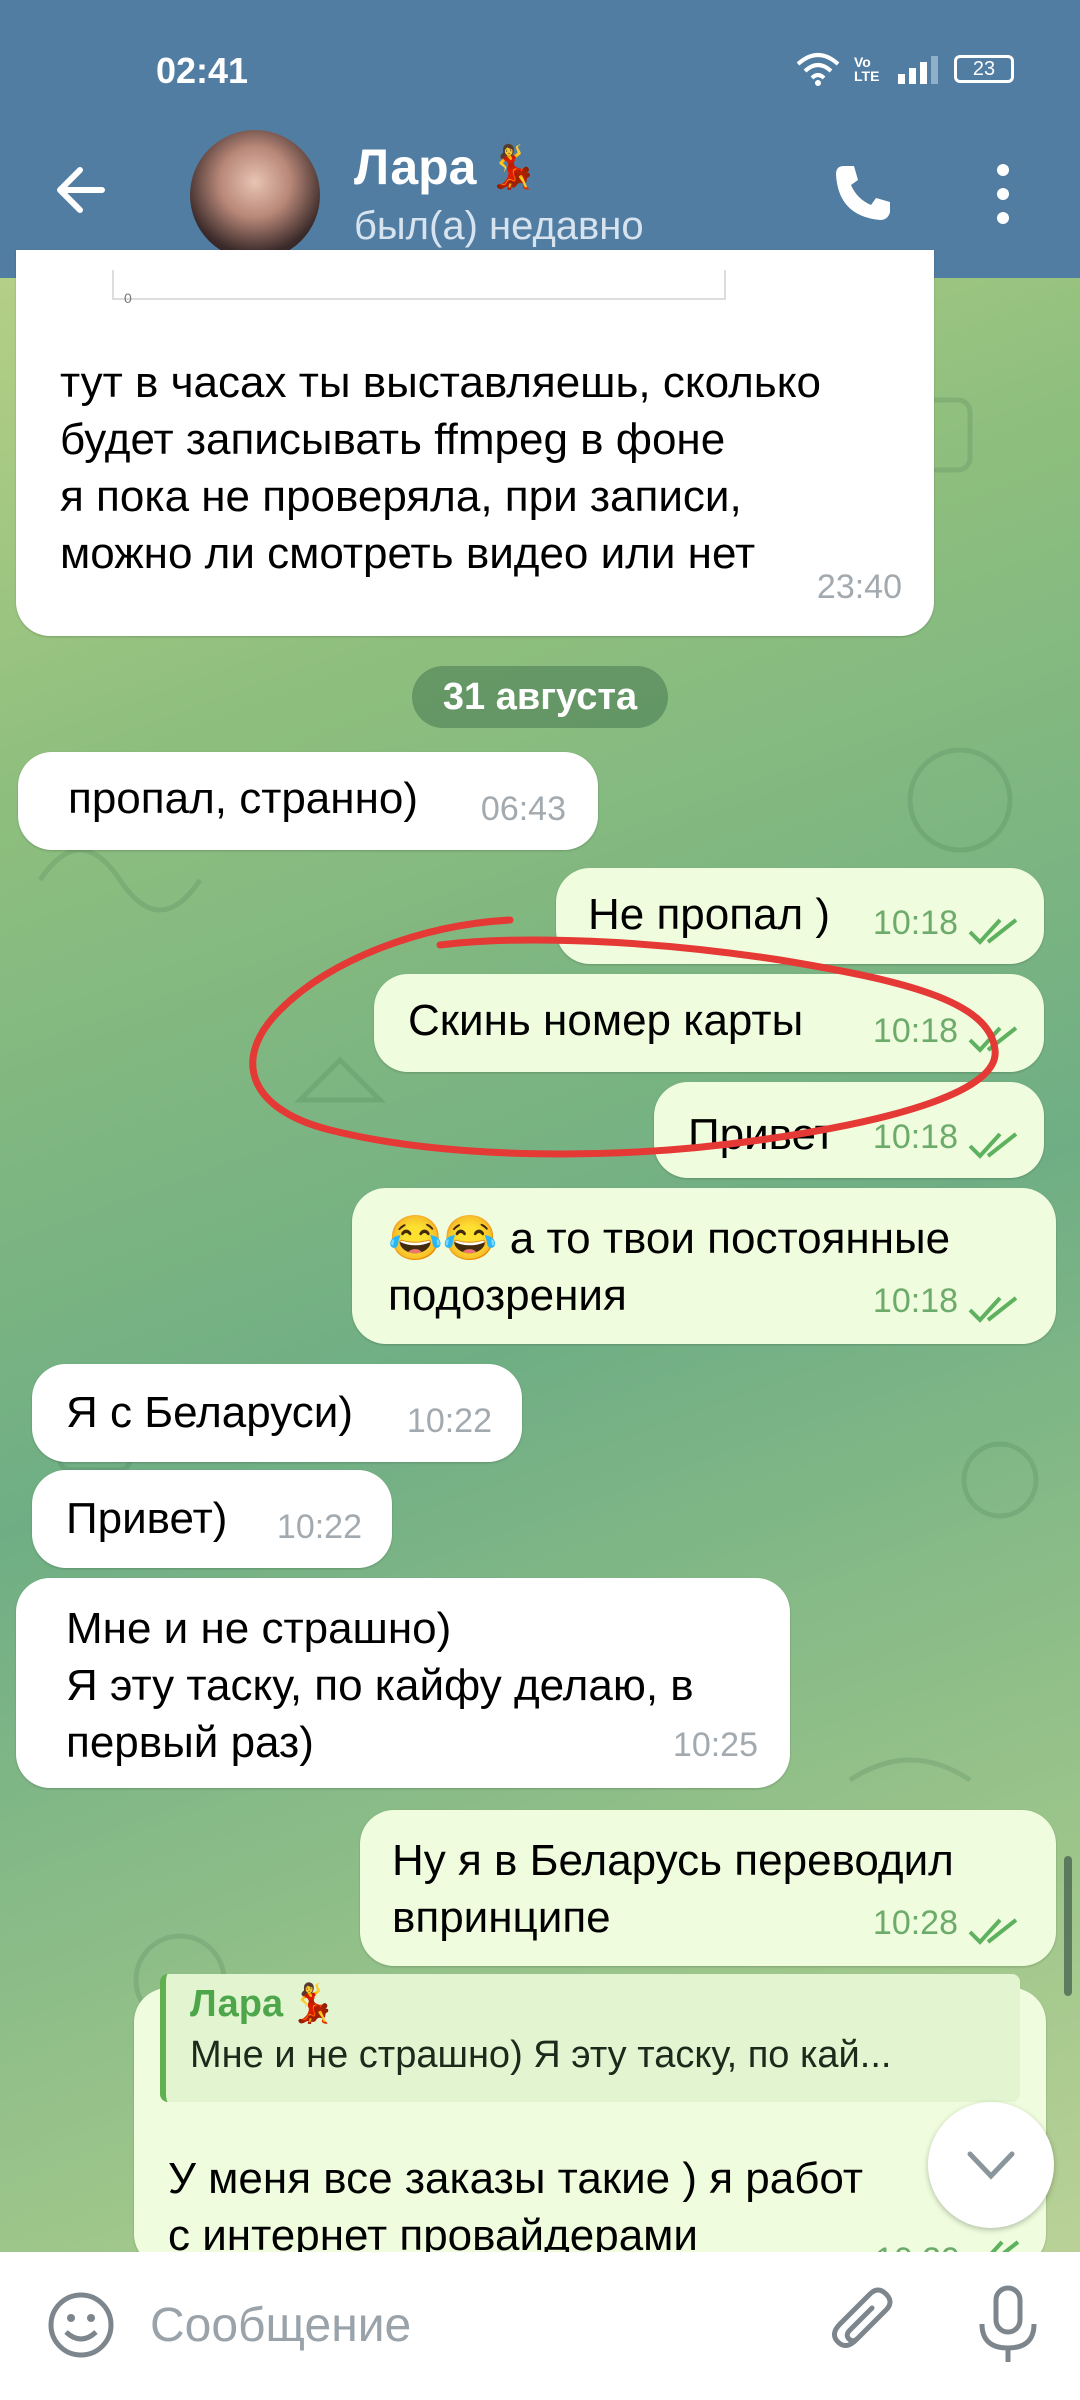  I want to click on message-text: подозрения, so click(507, 1295).